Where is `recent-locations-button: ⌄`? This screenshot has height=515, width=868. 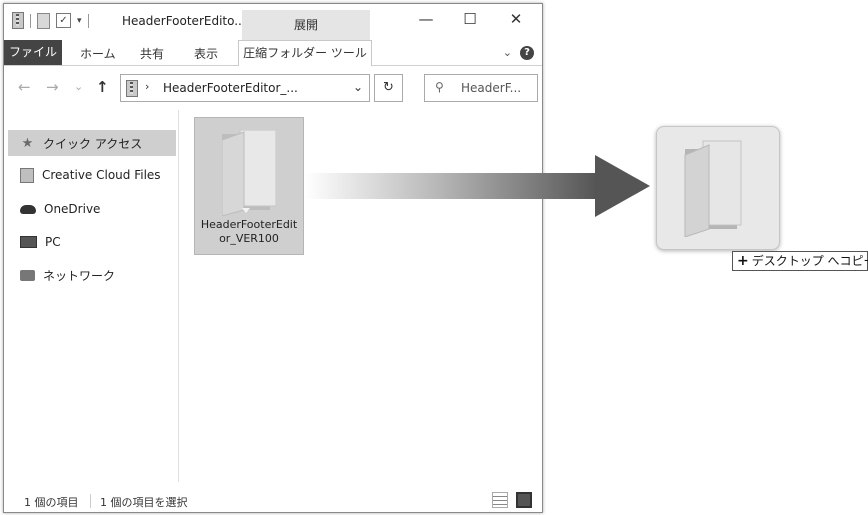 recent-locations-button: ⌄ is located at coordinates (78, 86).